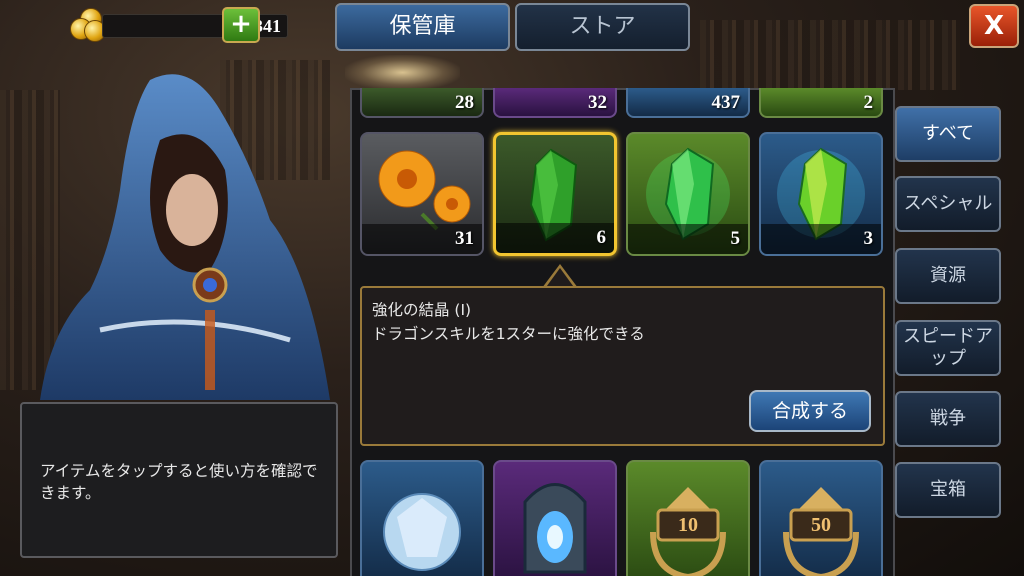  What do you see at coordinates (948, 134) in the screenshot?
I see `category-all: すべて` at bounding box center [948, 134].